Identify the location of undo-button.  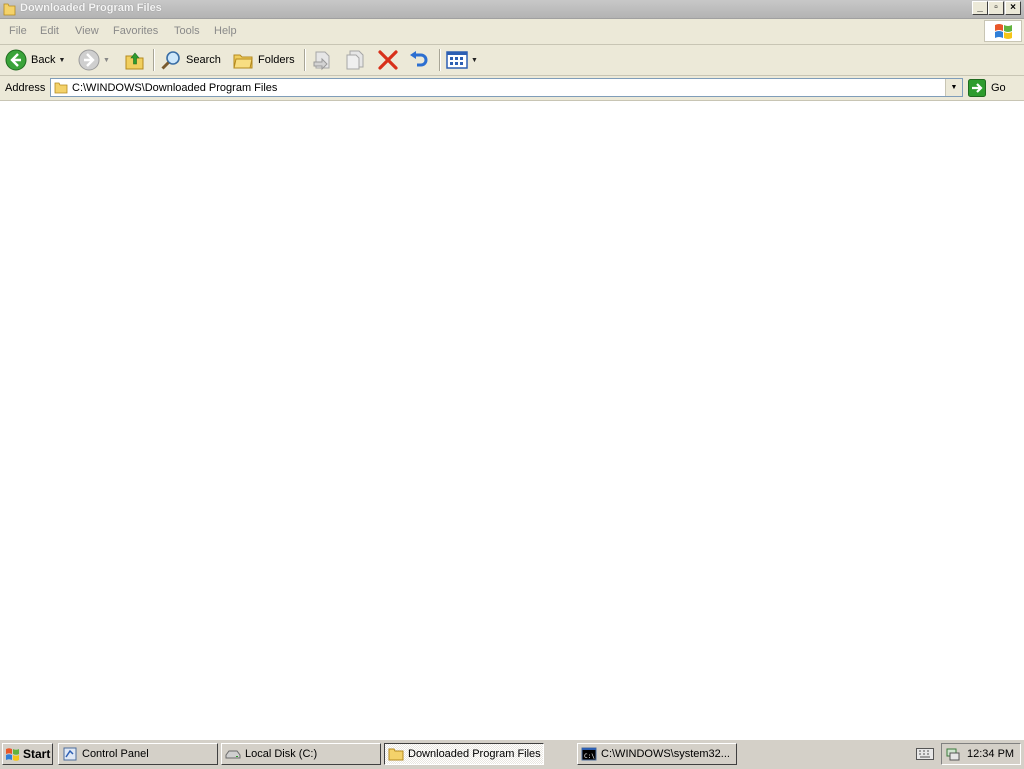
(419, 60).